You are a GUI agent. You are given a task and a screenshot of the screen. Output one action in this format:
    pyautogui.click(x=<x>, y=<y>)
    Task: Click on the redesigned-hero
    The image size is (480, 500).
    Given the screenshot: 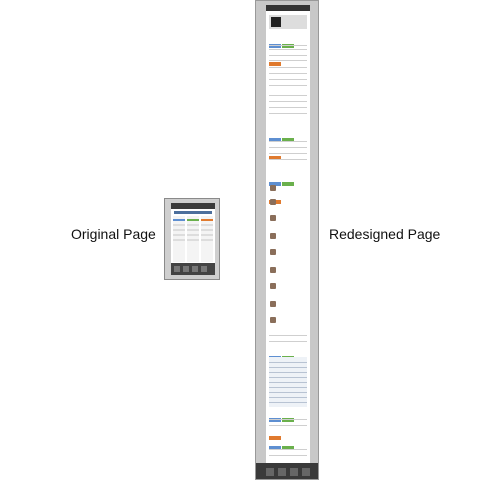 What is the action you would take?
    pyautogui.click(x=288, y=22)
    